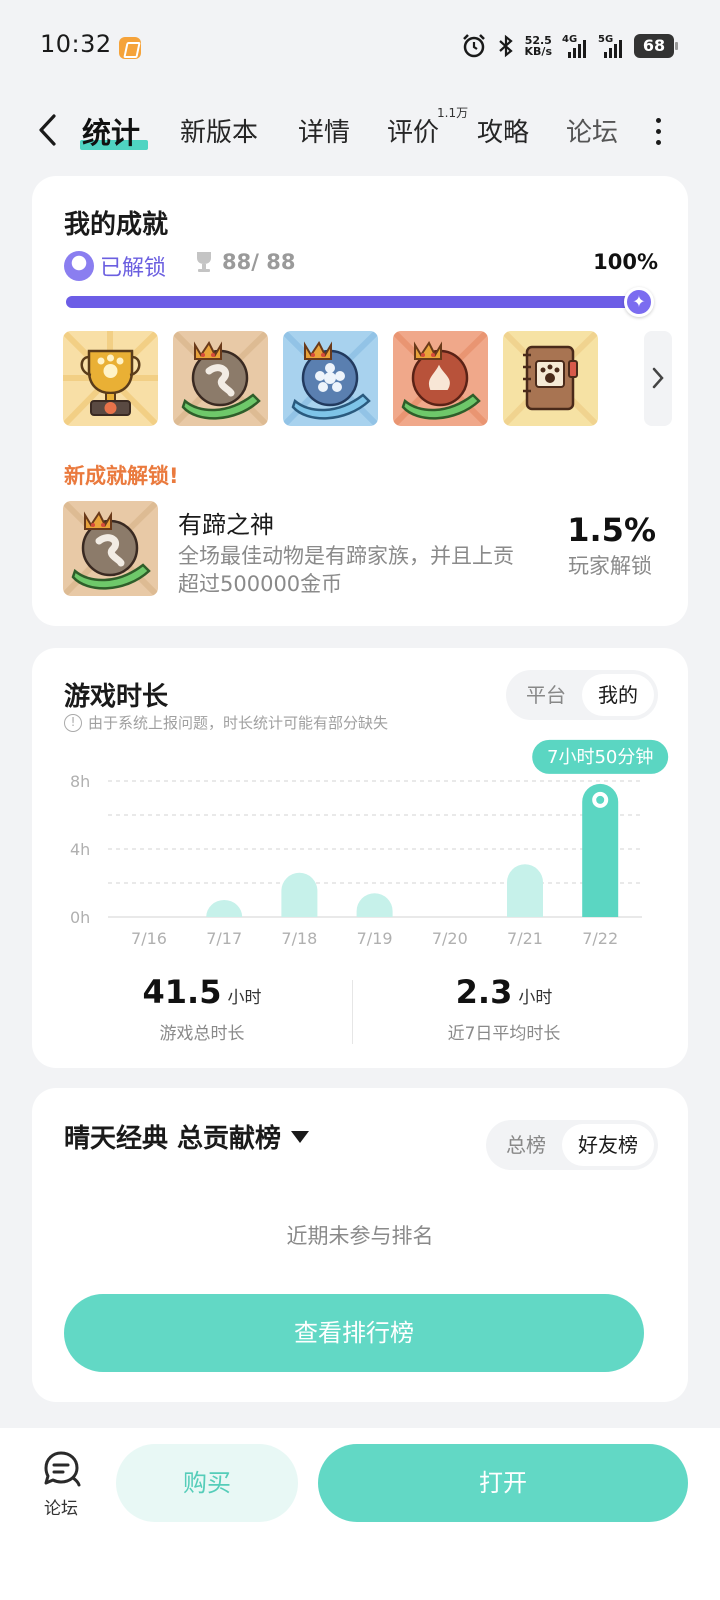 This screenshot has height=1600, width=720. What do you see at coordinates (80, 781) in the screenshot?
I see `y-tick-label: 8h` at bounding box center [80, 781].